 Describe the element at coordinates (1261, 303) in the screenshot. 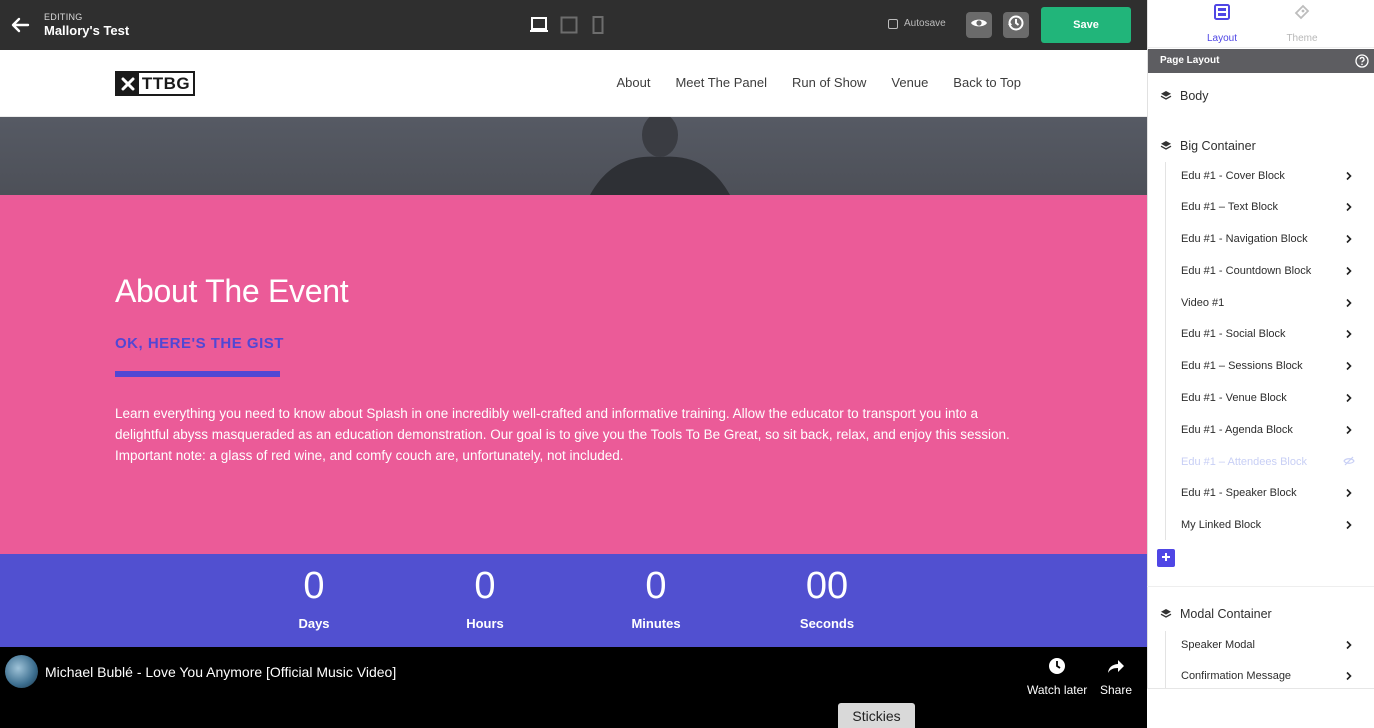

I see `block-item: Video #1` at that location.